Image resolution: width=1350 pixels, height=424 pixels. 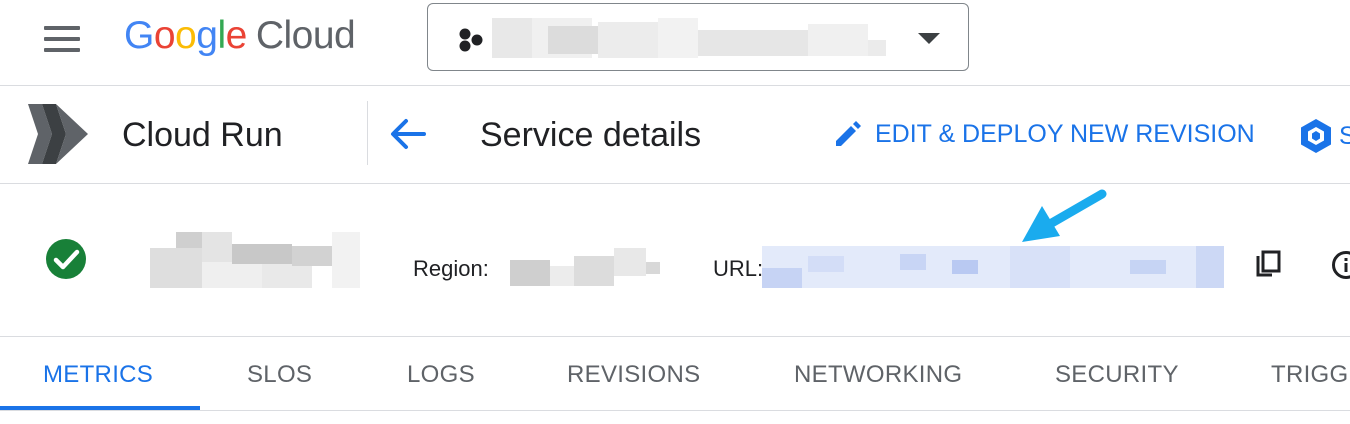 What do you see at coordinates (62, 39) in the screenshot?
I see `menu-icon` at bounding box center [62, 39].